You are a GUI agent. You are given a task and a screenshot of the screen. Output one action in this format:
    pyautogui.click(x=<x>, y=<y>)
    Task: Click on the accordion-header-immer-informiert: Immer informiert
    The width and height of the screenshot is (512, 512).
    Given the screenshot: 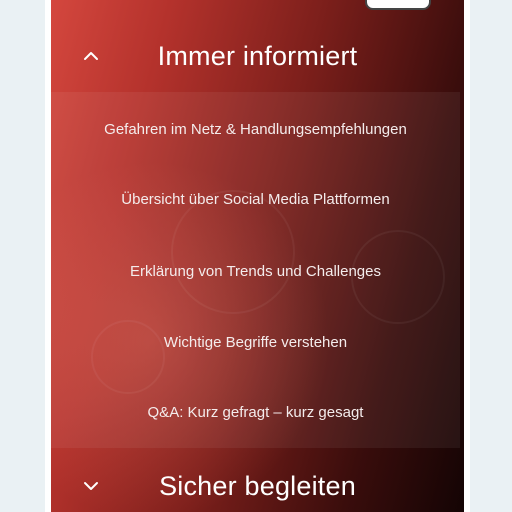 What is the action you would take?
    pyautogui.click(x=257, y=56)
    